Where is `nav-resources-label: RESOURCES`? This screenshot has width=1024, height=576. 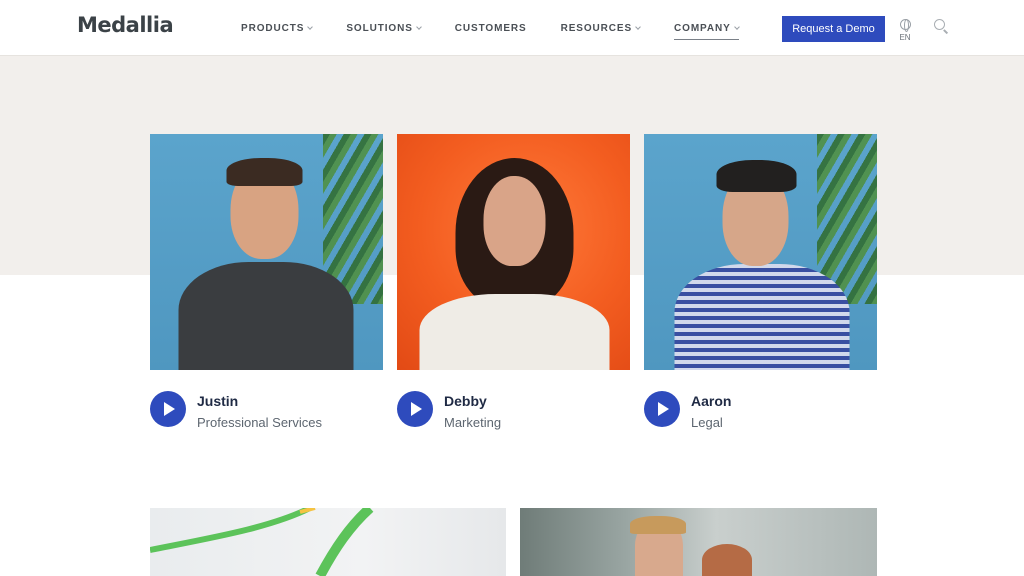
nav-resources-label: RESOURCES is located at coordinates (596, 28).